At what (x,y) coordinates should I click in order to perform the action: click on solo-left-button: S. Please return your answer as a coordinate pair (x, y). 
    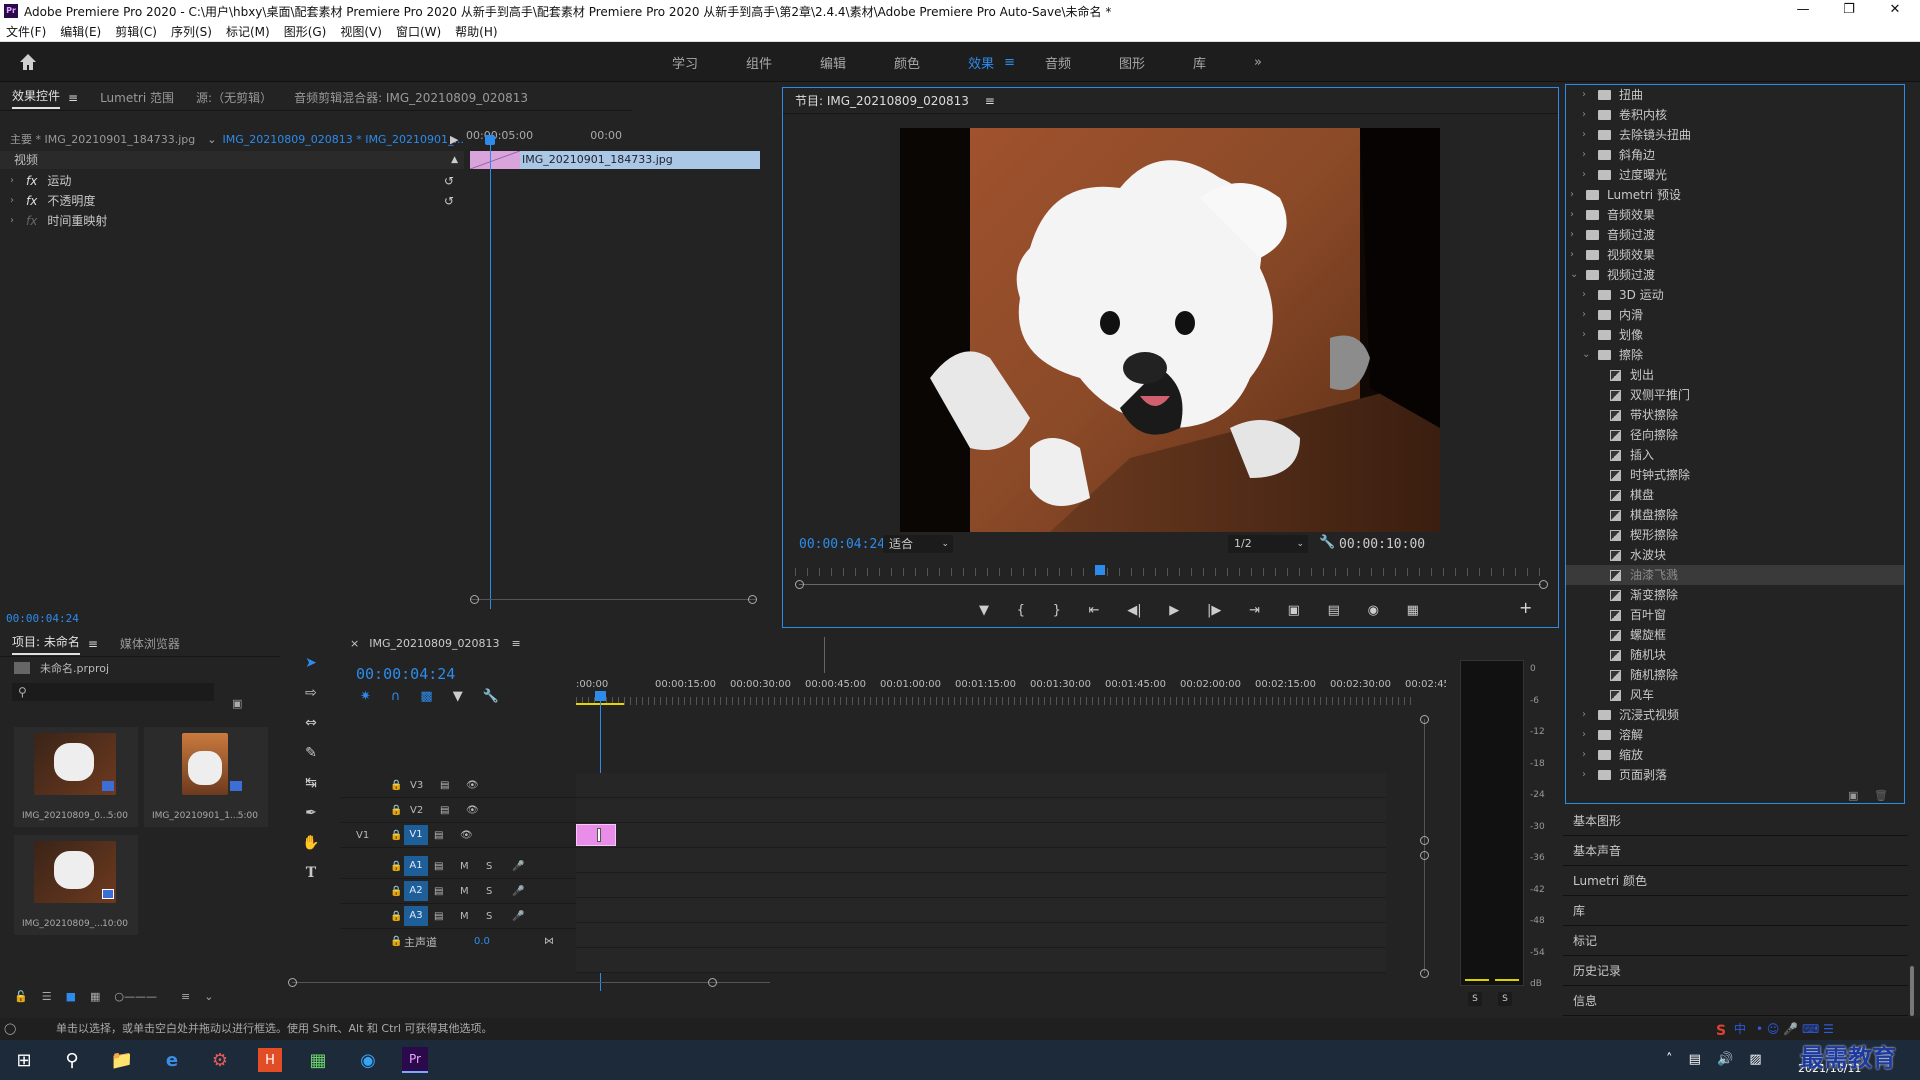
    Looking at the image, I should click on (1475, 999).